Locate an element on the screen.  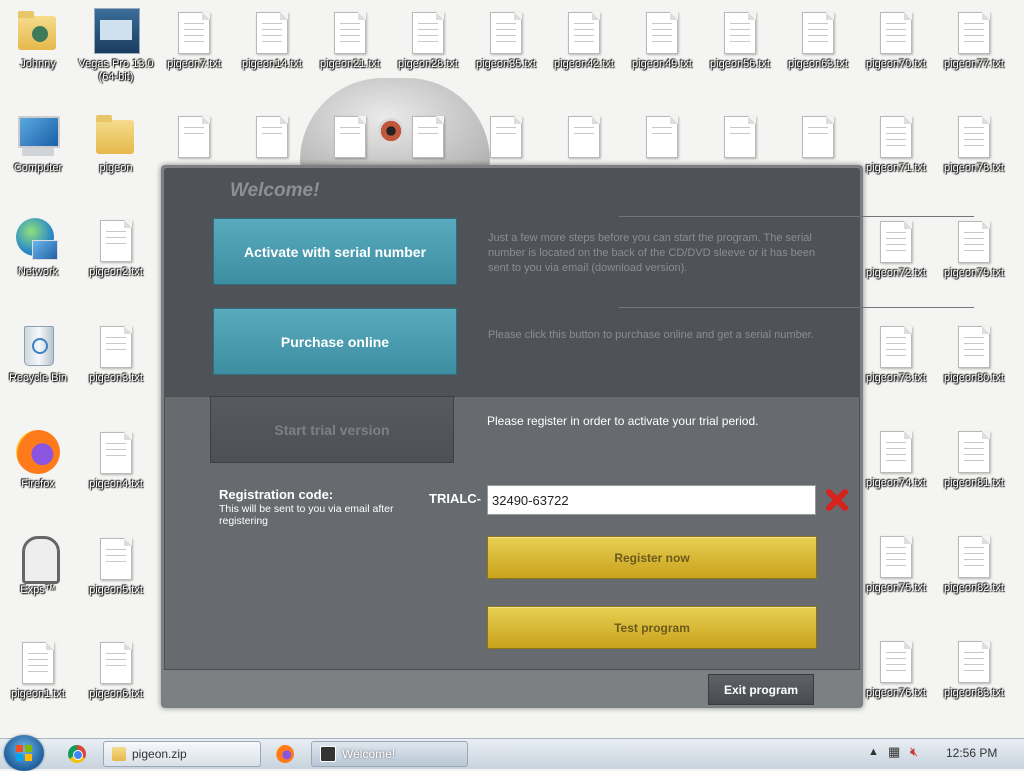
taskbar-item-welcome: Welcome! is located at coordinates (389, 754).